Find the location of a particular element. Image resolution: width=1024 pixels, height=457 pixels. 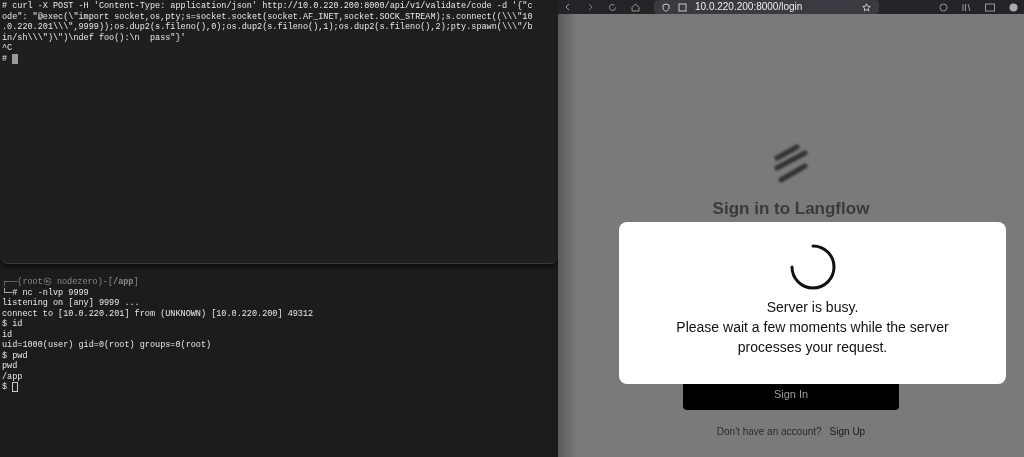

terminal-line: connect to [10.0.220.201] from (UNKNOWN) [10.0.220.200] 49312 is located at coordinates (158, 313).